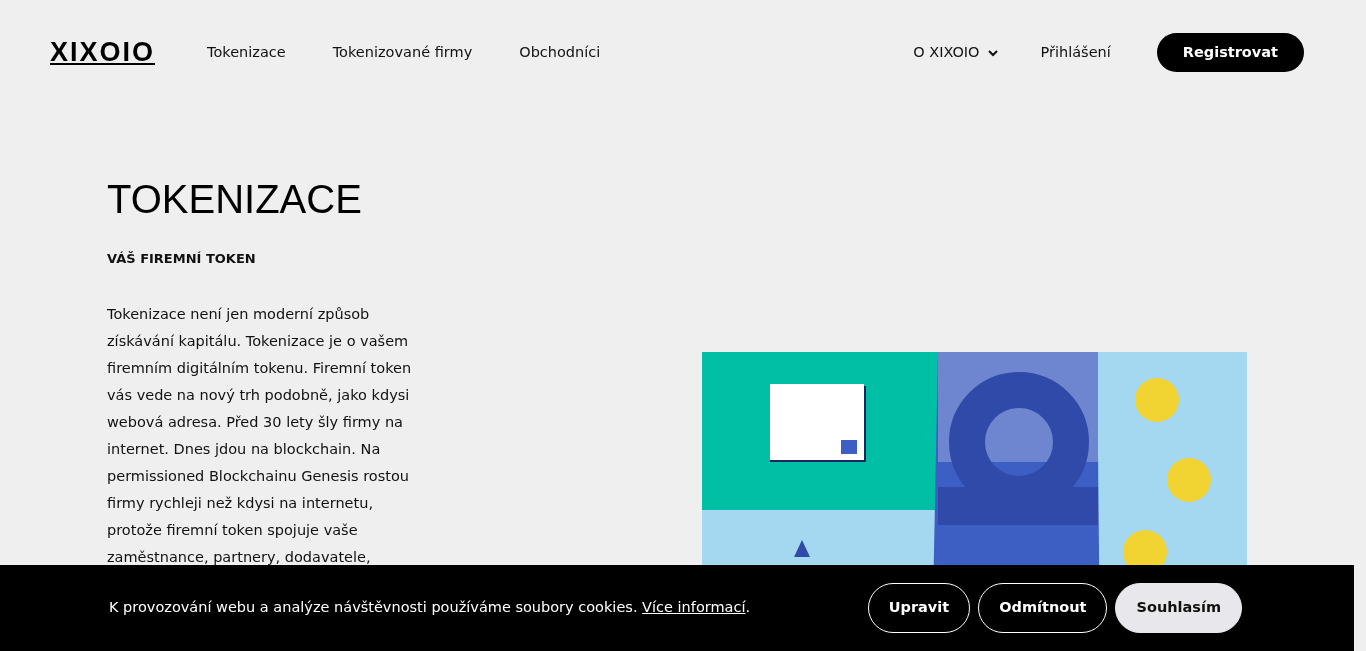  Describe the element at coordinates (1178, 608) in the screenshot. I see `cookie-button: Souhlasím` at that location.